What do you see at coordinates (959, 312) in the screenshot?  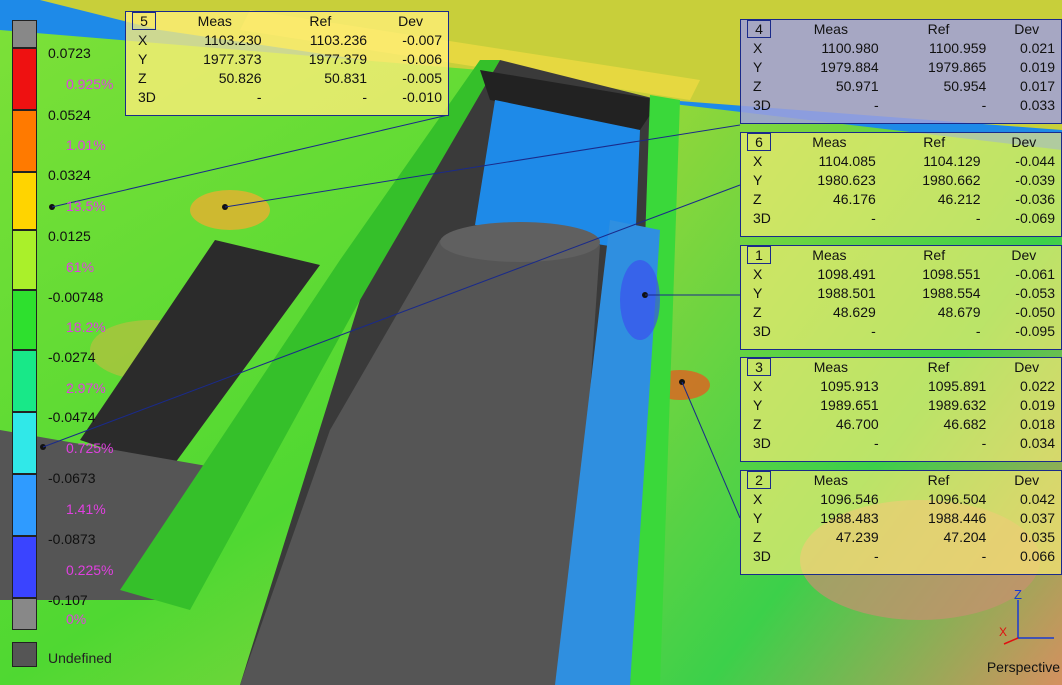 I see `callout-cell: 48.679` at bounding box center [959, 312].